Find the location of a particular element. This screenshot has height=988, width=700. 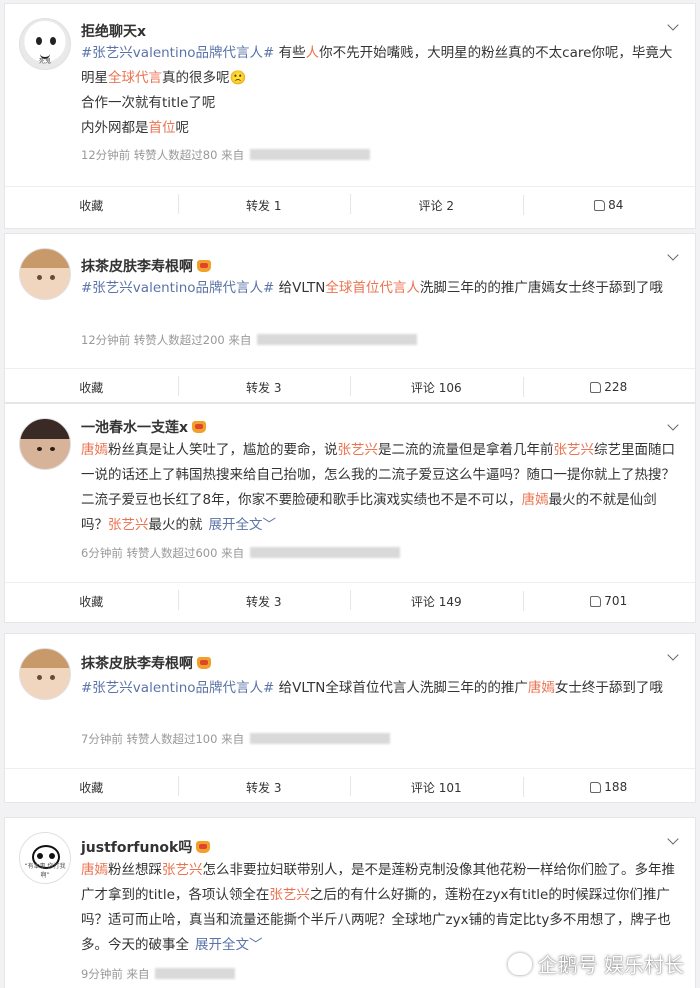

avatar: 死鬼 is located at coordinates (45, 44).